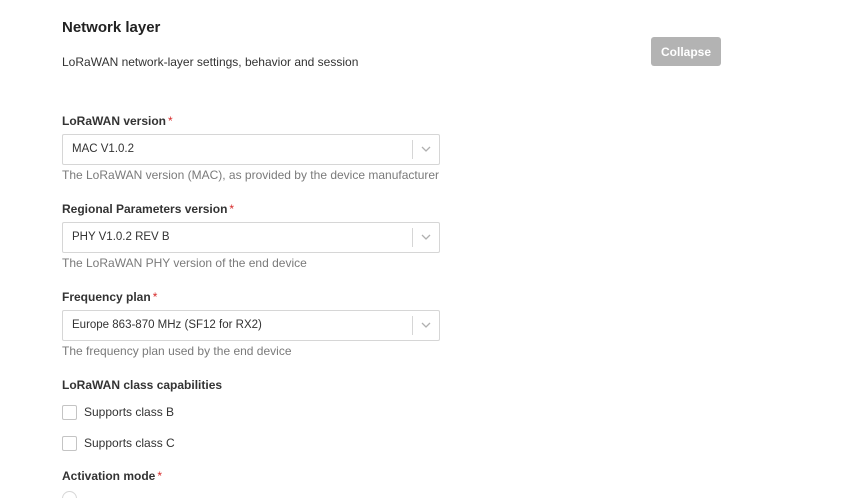  I want to click on lorawan-version-value: MAC V1.0.2, so click(103, 149).